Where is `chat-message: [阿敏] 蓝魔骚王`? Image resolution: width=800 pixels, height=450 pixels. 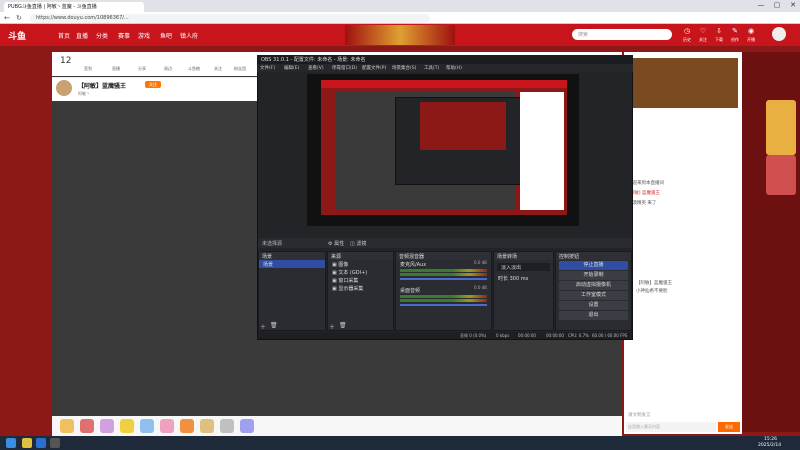
chat-message: [阿敏] 蓝魔骚王 is located at coordinates (644, 193).